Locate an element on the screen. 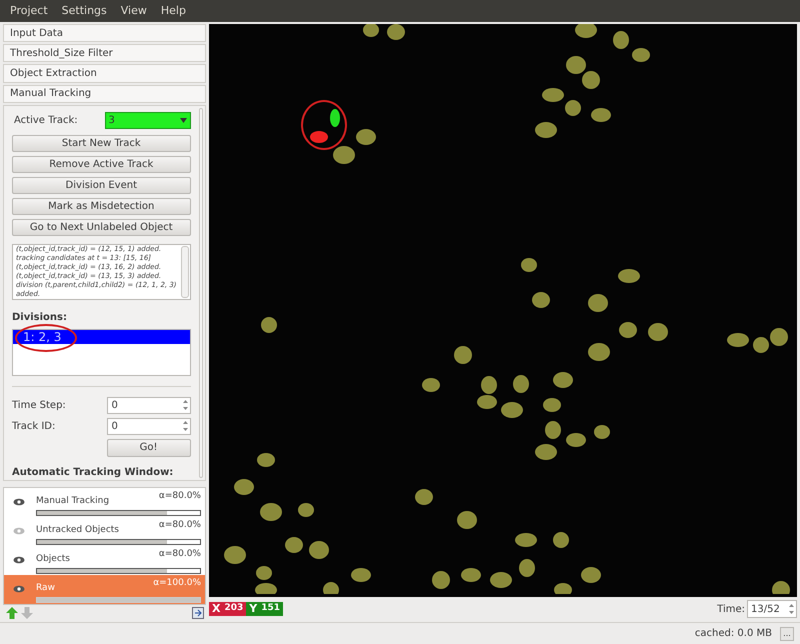 This screenshot has height=644, width=800. section-header: Input Data is located at coordinates (104, 33).